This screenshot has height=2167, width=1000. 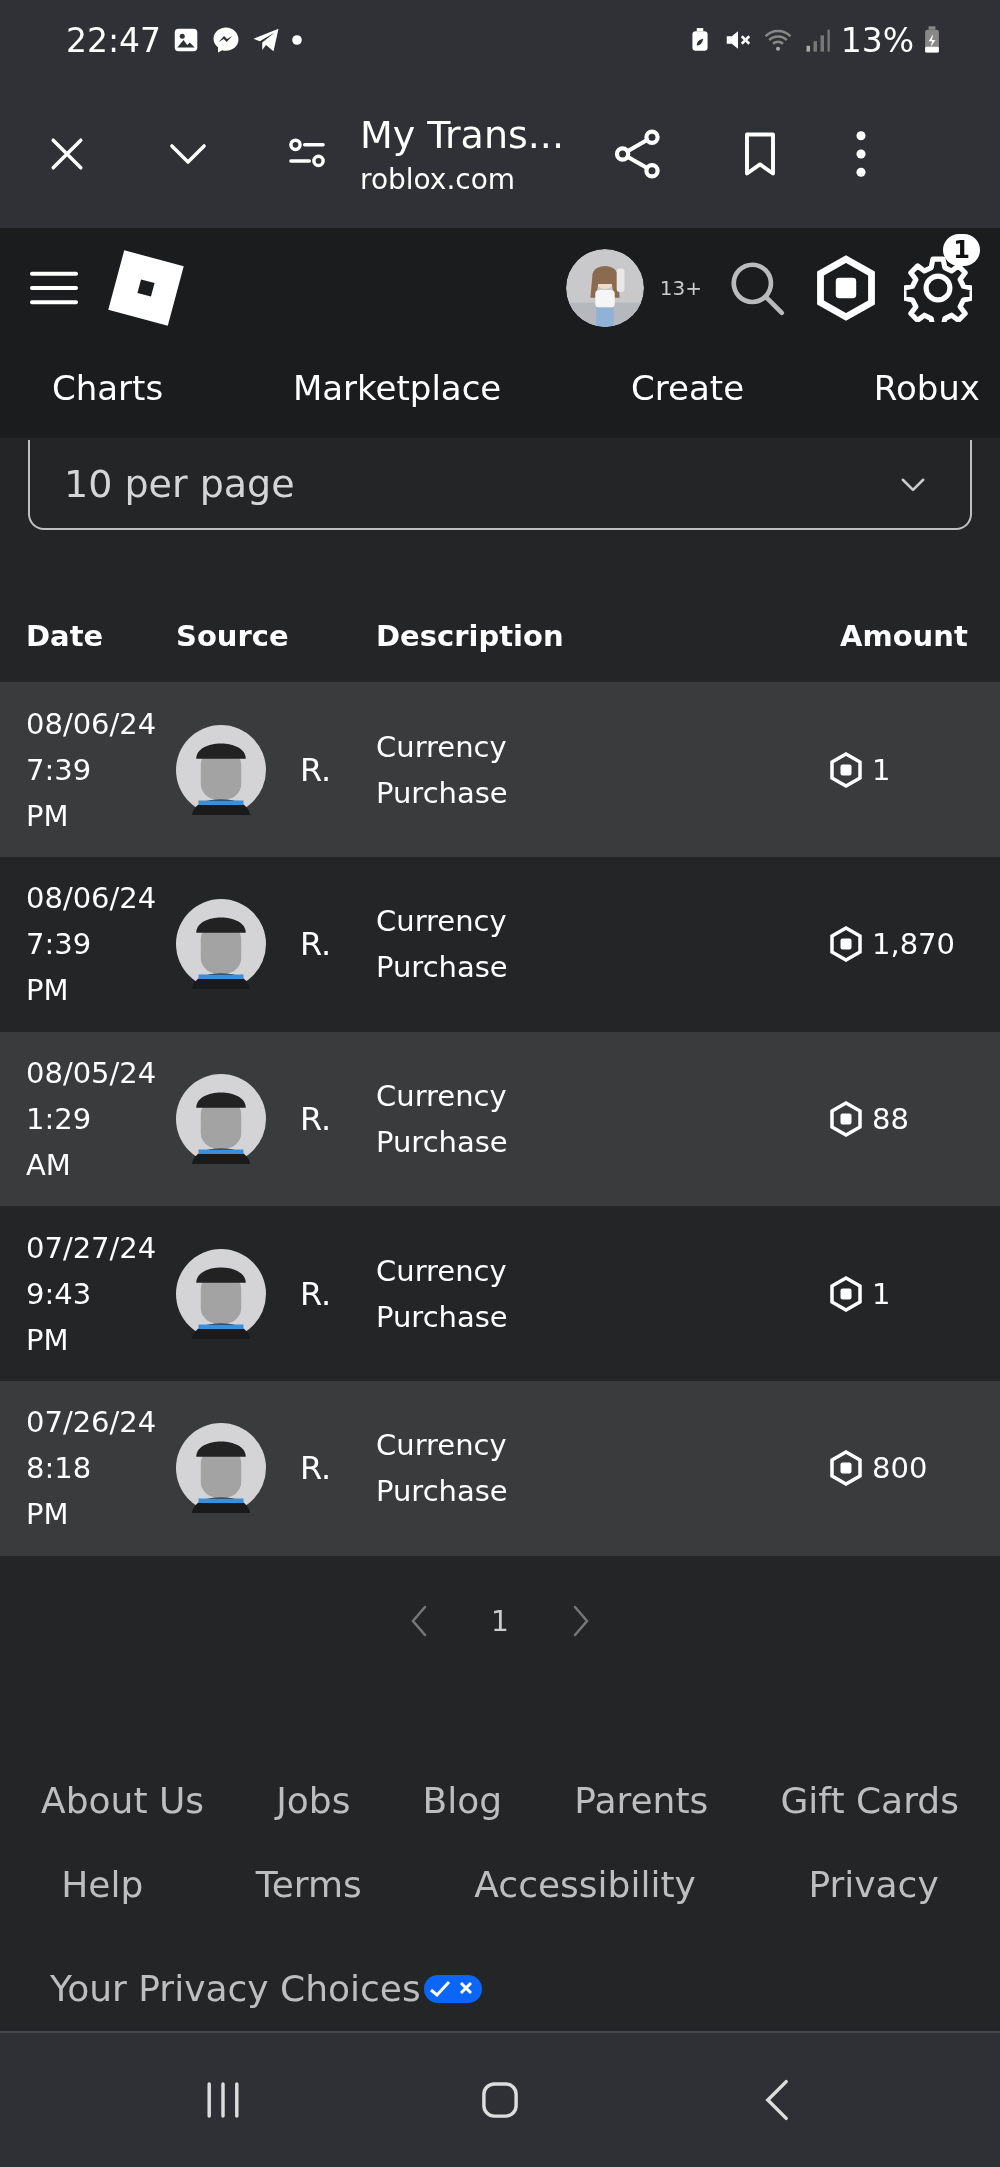 What do you see at coordinates (500, 1621) in the screenshot?
I see `page-number: 1` at bounding box center [500, 1621].